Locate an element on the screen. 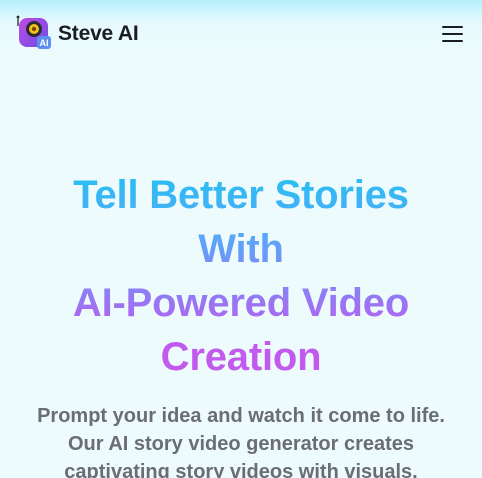  brand-home-link: AI Steve AI is located at coordinates (77, 33).